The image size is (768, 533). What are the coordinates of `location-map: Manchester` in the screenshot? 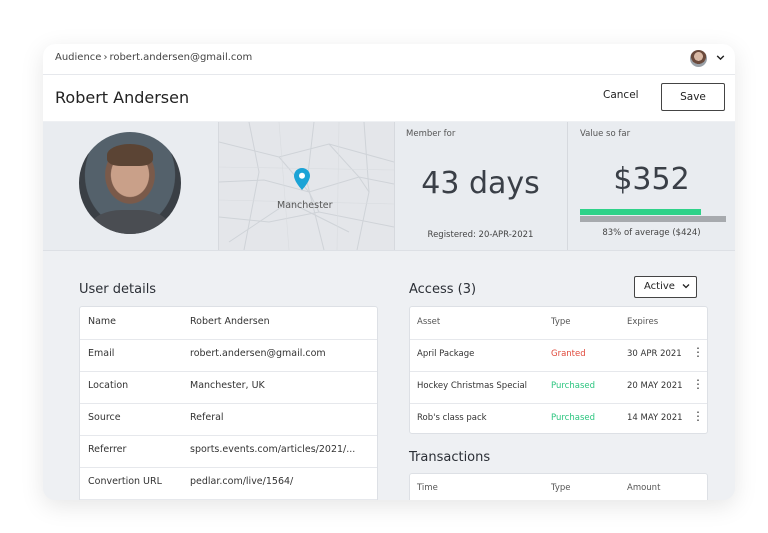 It's located at (306, 186).